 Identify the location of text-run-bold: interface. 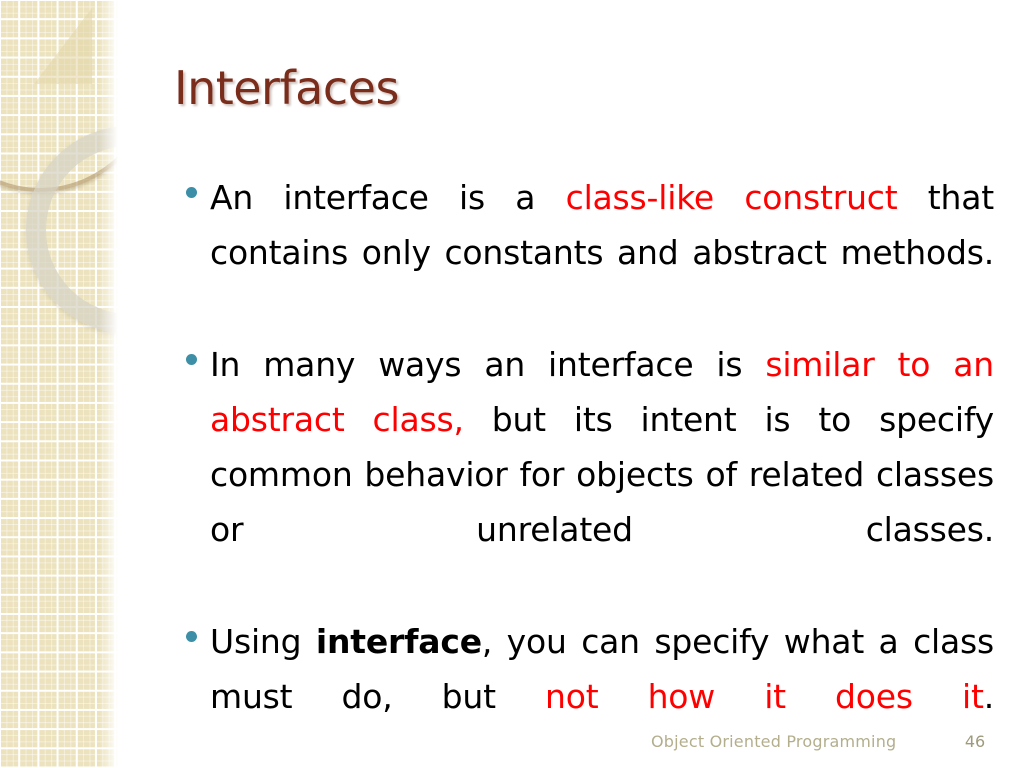
(398, 641).